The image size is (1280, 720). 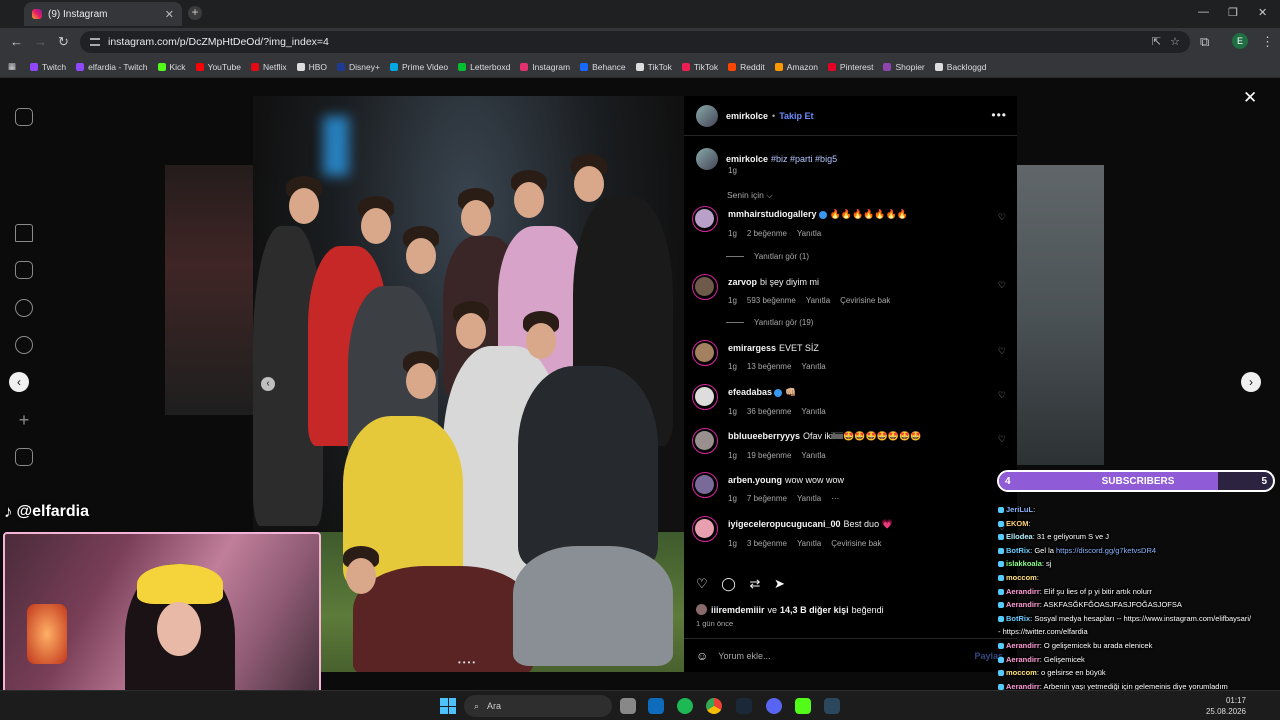 I want to click on windows-start-icon, so click(x=448, y=706).